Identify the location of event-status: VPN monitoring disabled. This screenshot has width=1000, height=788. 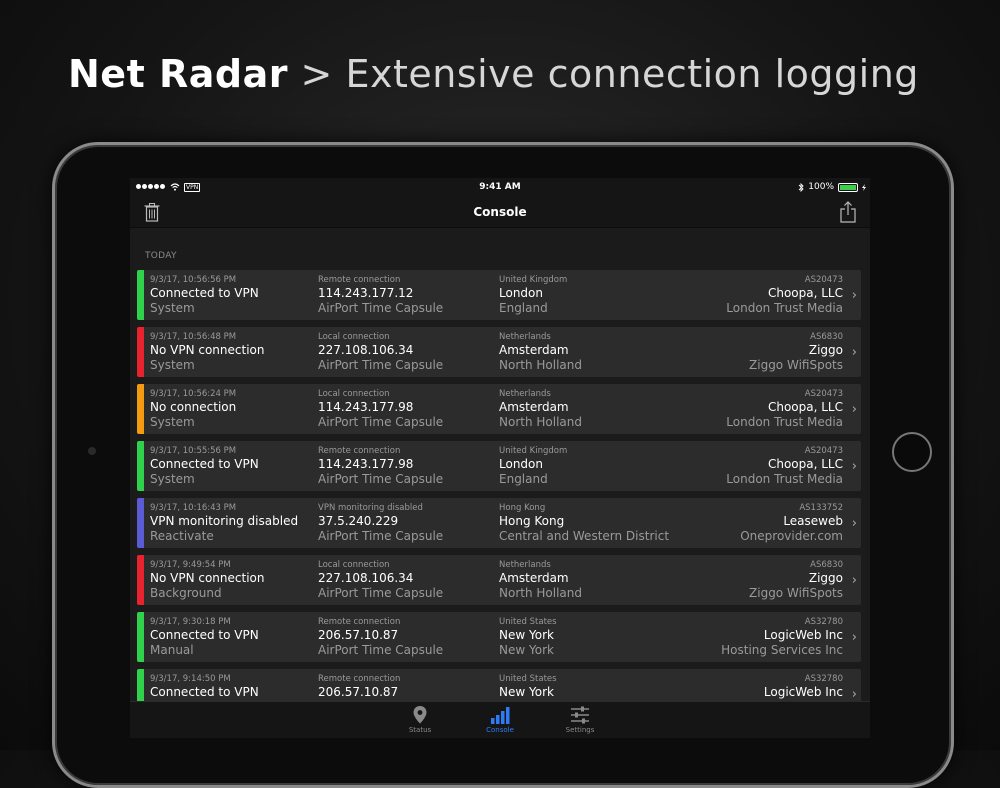
(224, 521).